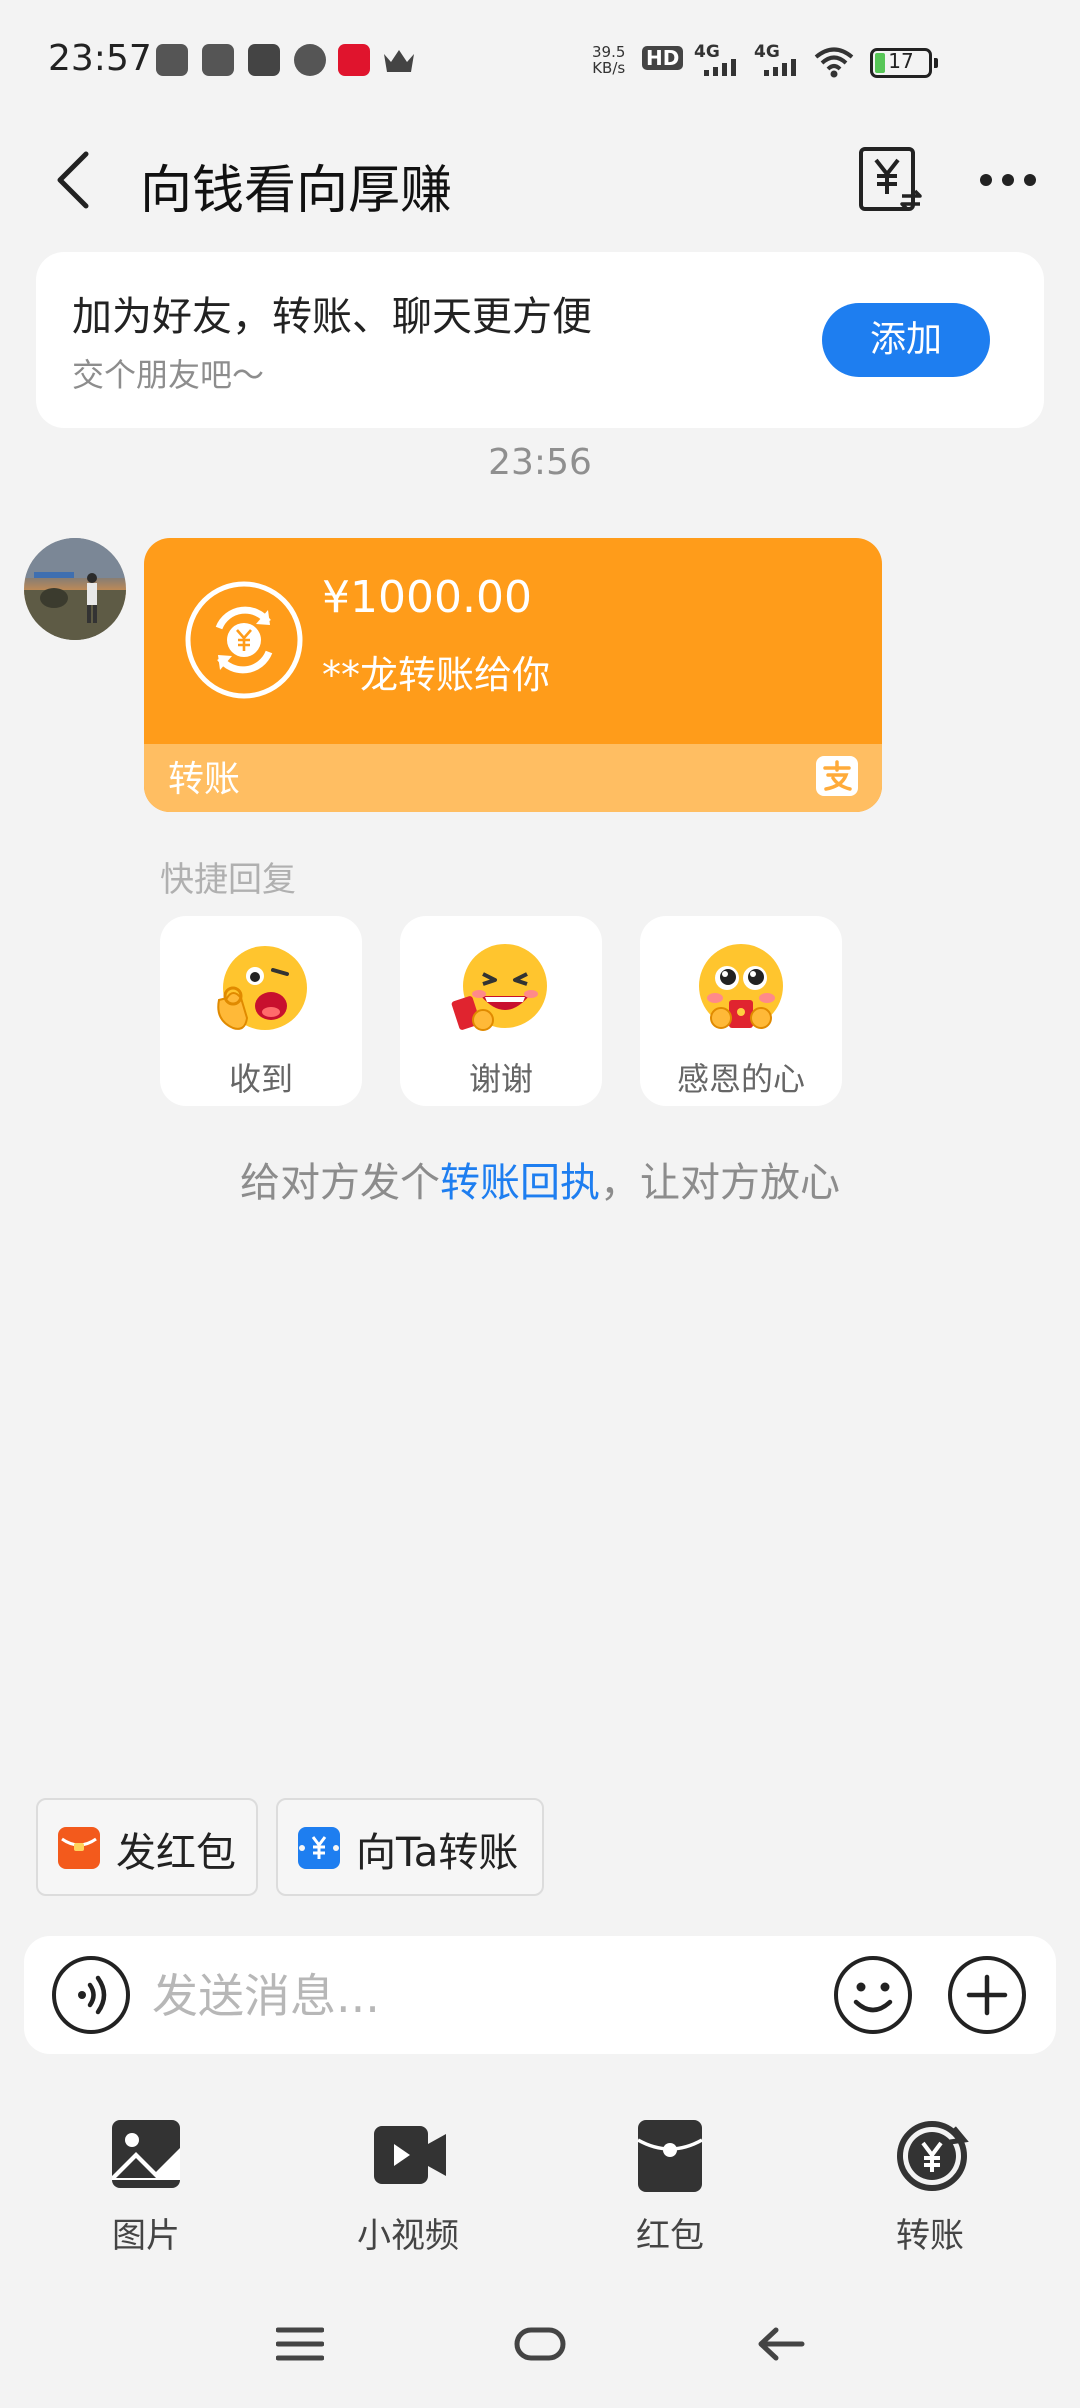 The image size is (1080, 2408). What do you see at coordinates (609, 68) in the screenshot?
I see `net-speed-unit: KB/s` at bounding box center [609, 68].